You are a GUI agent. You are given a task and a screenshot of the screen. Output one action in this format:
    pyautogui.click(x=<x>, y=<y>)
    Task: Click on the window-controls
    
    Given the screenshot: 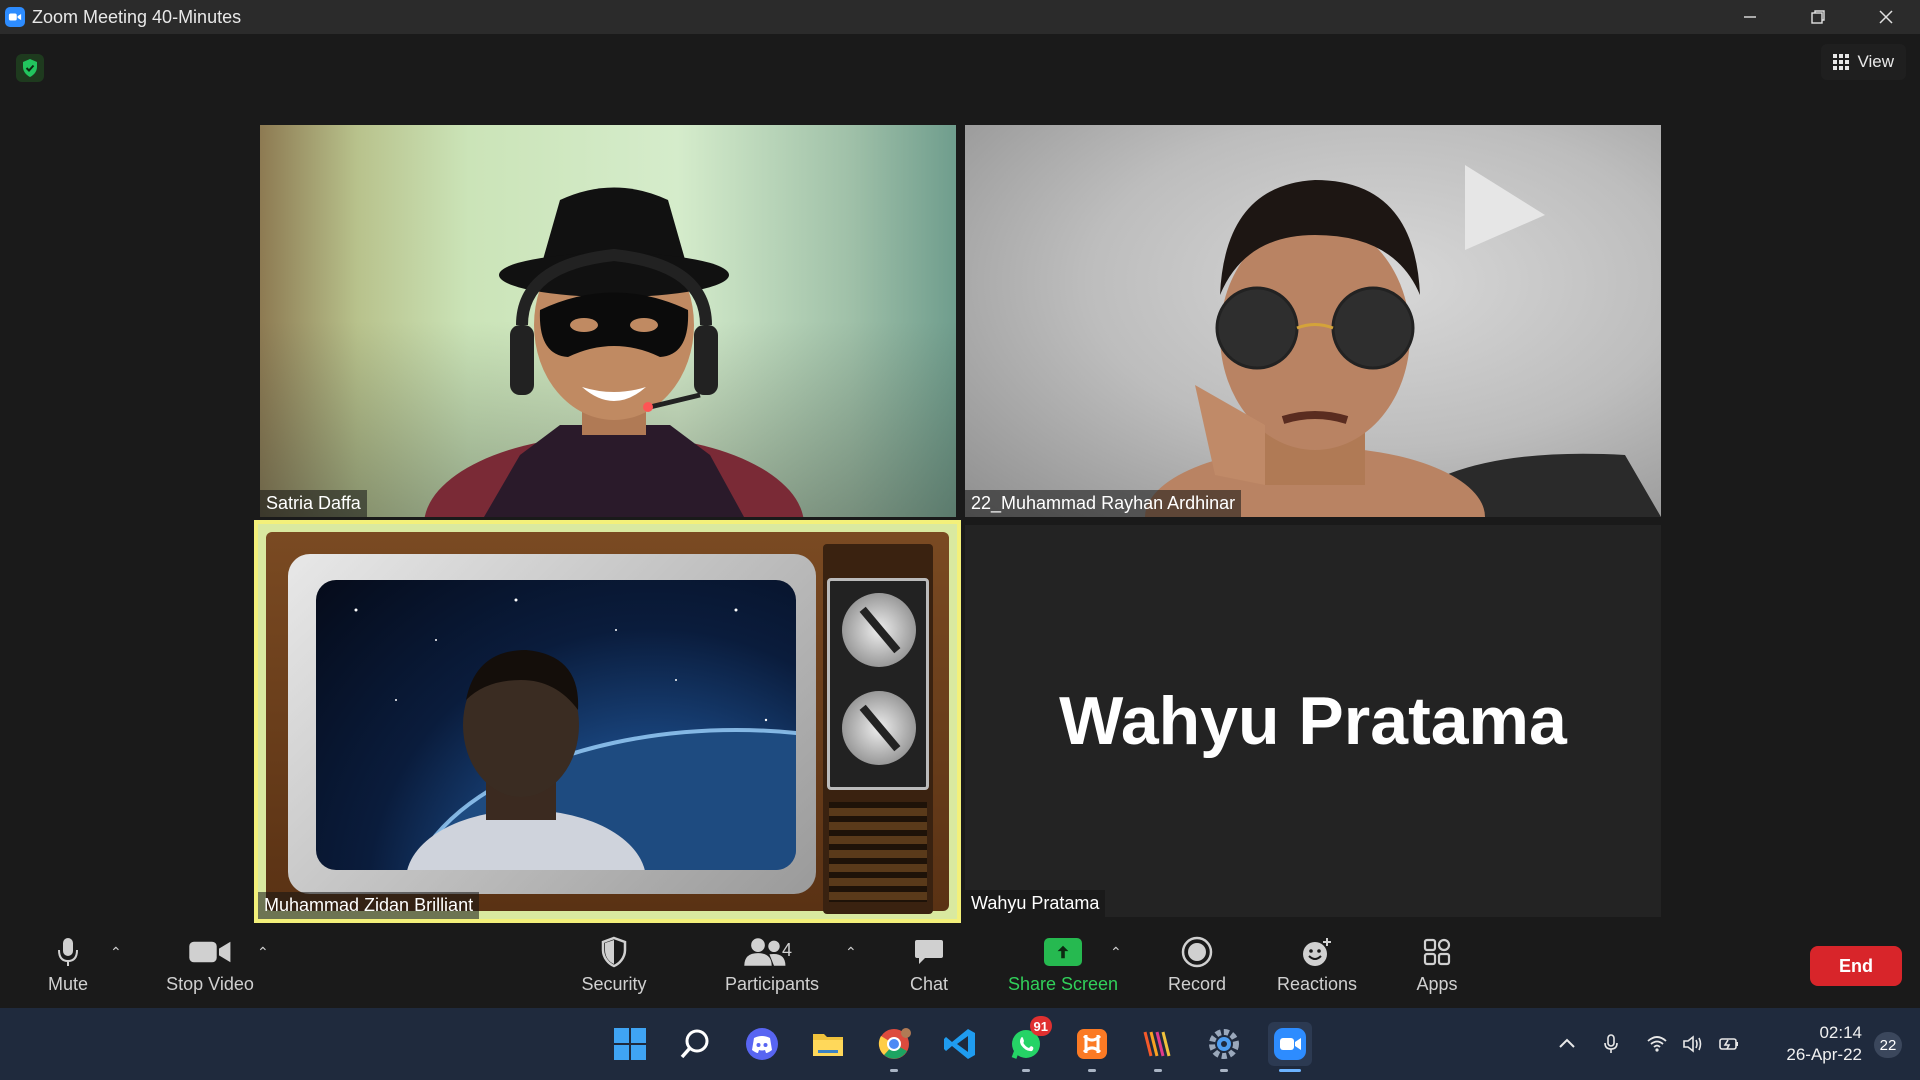 What is the action you would take?
    pyautogui.click(x=1818, y=17)
    